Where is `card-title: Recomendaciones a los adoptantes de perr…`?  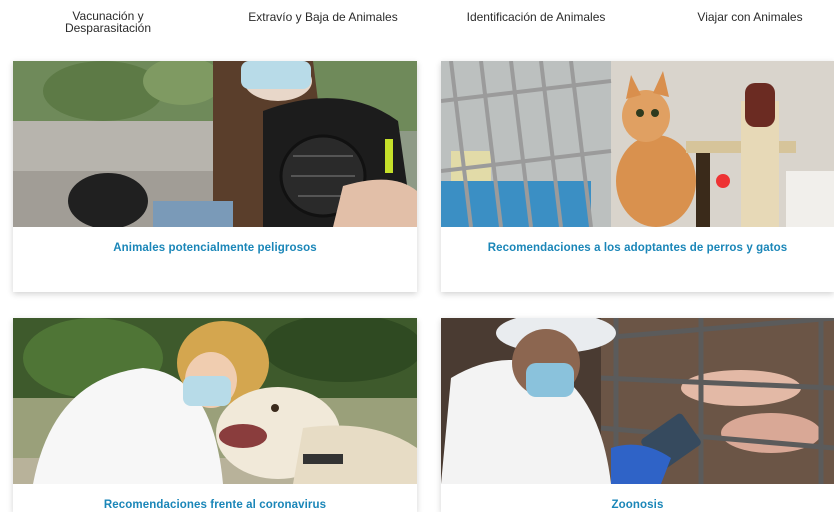 card-title: Recomendaciones a los adoptantes de perr… is located at coordinates (637, 248).